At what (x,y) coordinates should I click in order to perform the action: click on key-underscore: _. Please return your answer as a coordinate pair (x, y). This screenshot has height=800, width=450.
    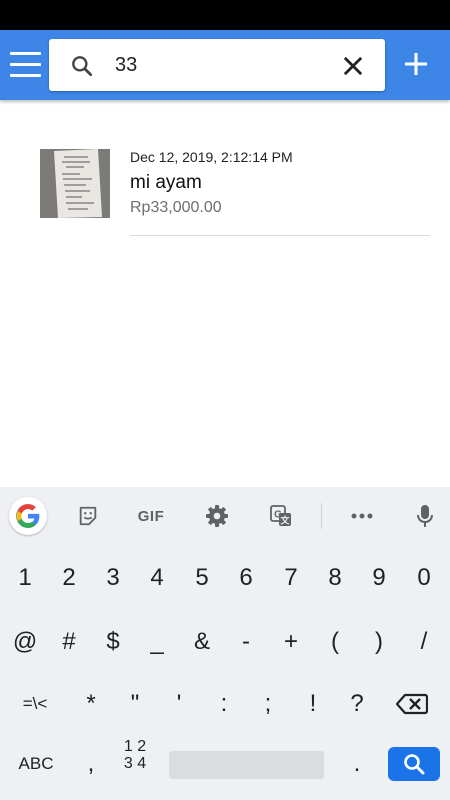
    Looking at the image, I should click on (157, 642).